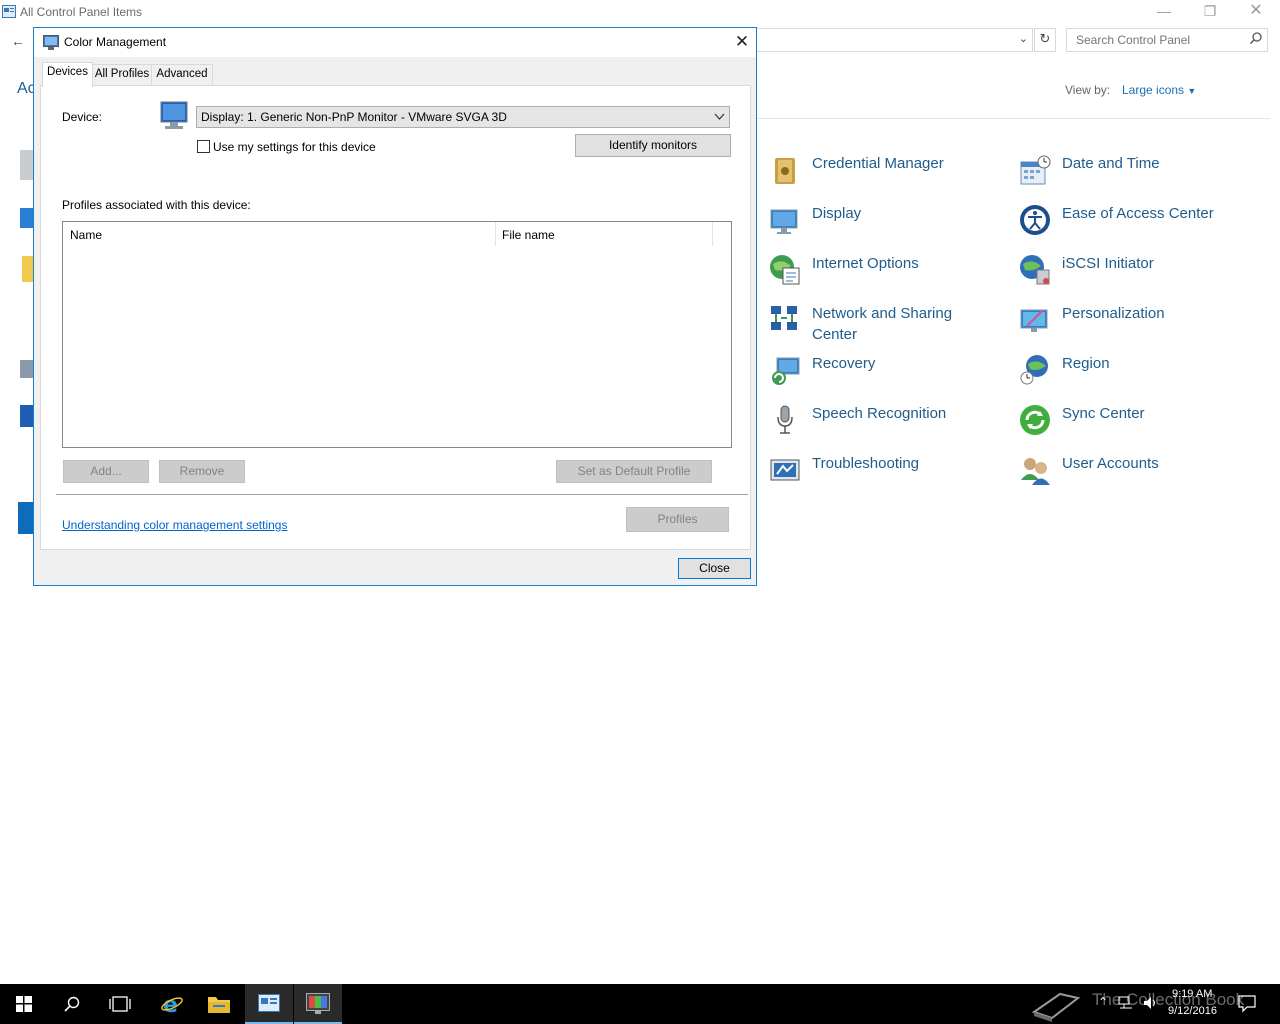 Image resolution: width=1280 pixels, height=1024 pixels. I want to click on window-title: All Control Panel Items, so click(81, 12).